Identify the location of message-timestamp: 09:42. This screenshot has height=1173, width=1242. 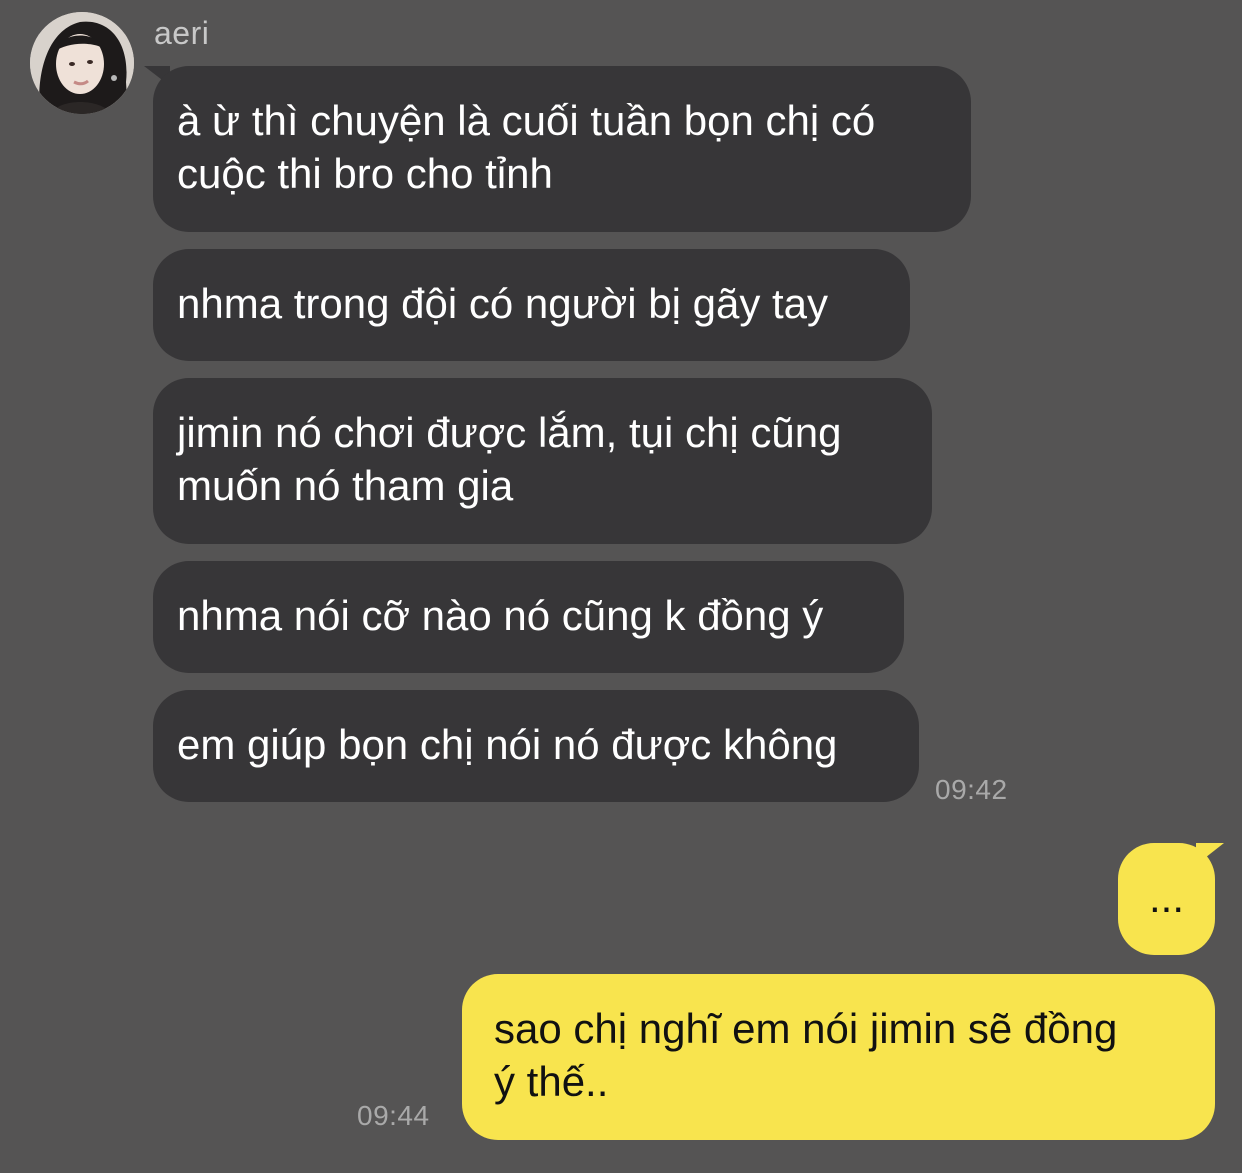
(971, 789).